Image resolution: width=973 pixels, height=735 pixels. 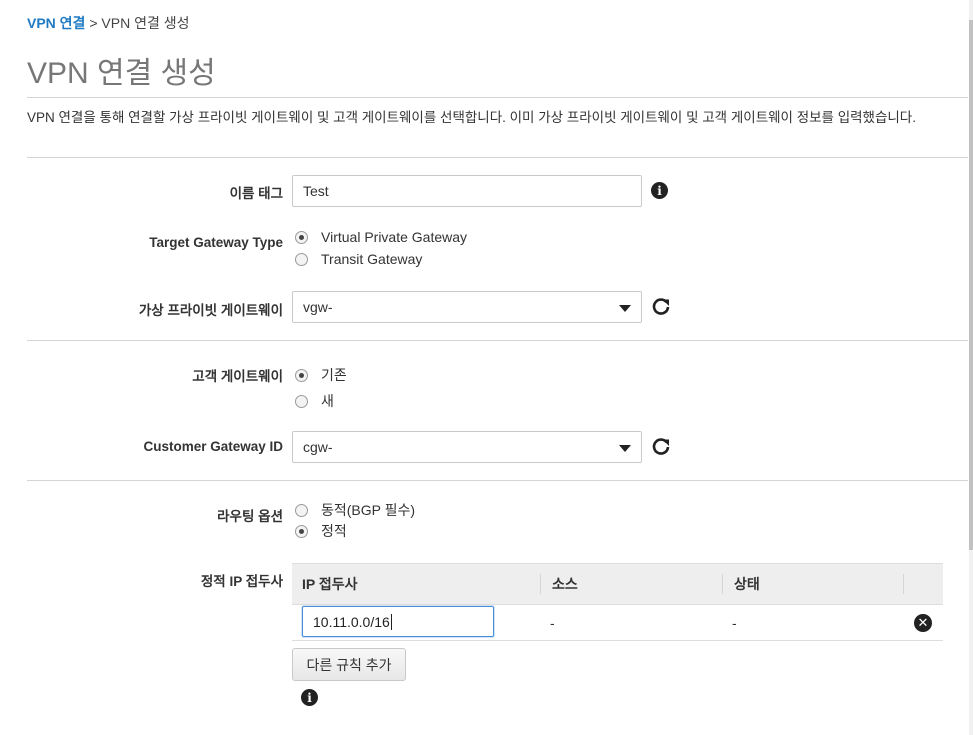 What do you see at coordinates (318, 447) in the screenshot?
I see `select-value: cgw-` at bounding box center [318, 447].